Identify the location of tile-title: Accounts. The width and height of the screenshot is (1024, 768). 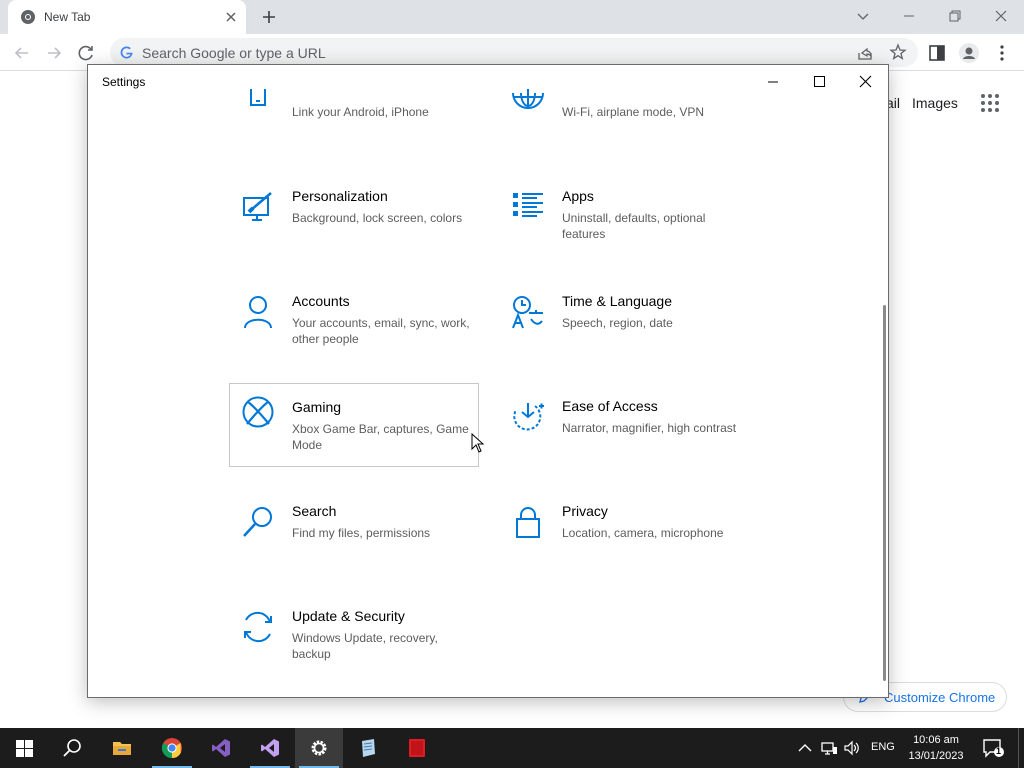
(321, 301).